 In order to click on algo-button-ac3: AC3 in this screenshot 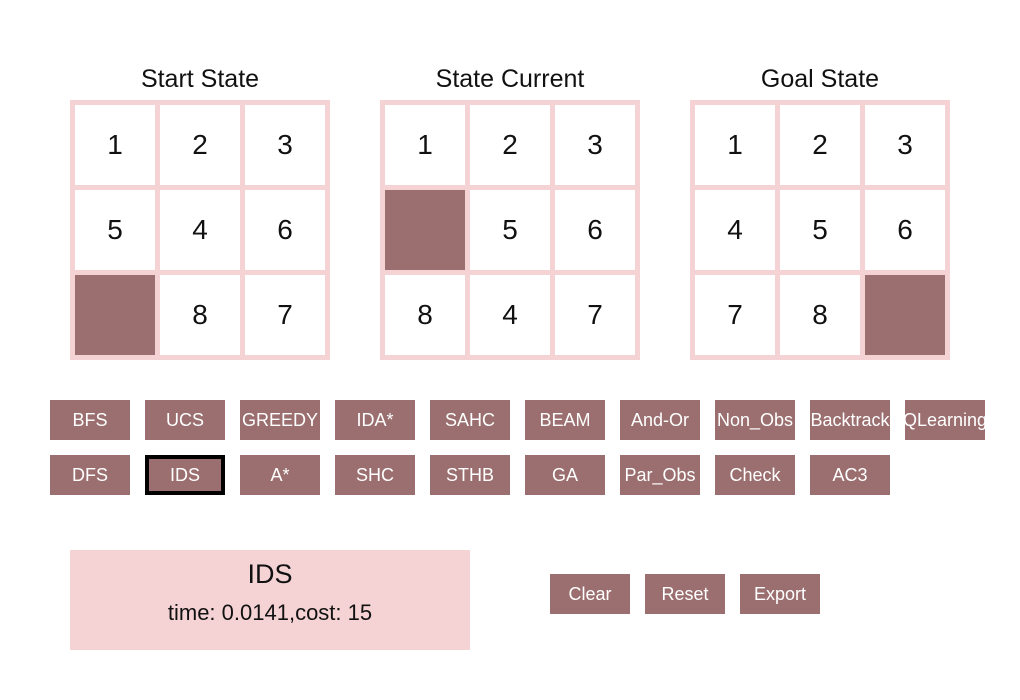, I will do `click(850, 475)`.